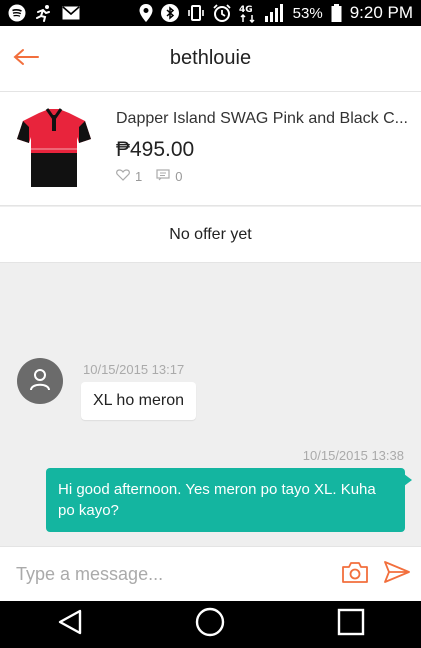 The height and width of the screenshot is (648, 421). What do you see at coordinates (146, 13) in the screenshot?
I see `location-icon` at bounding box center [146, 13].